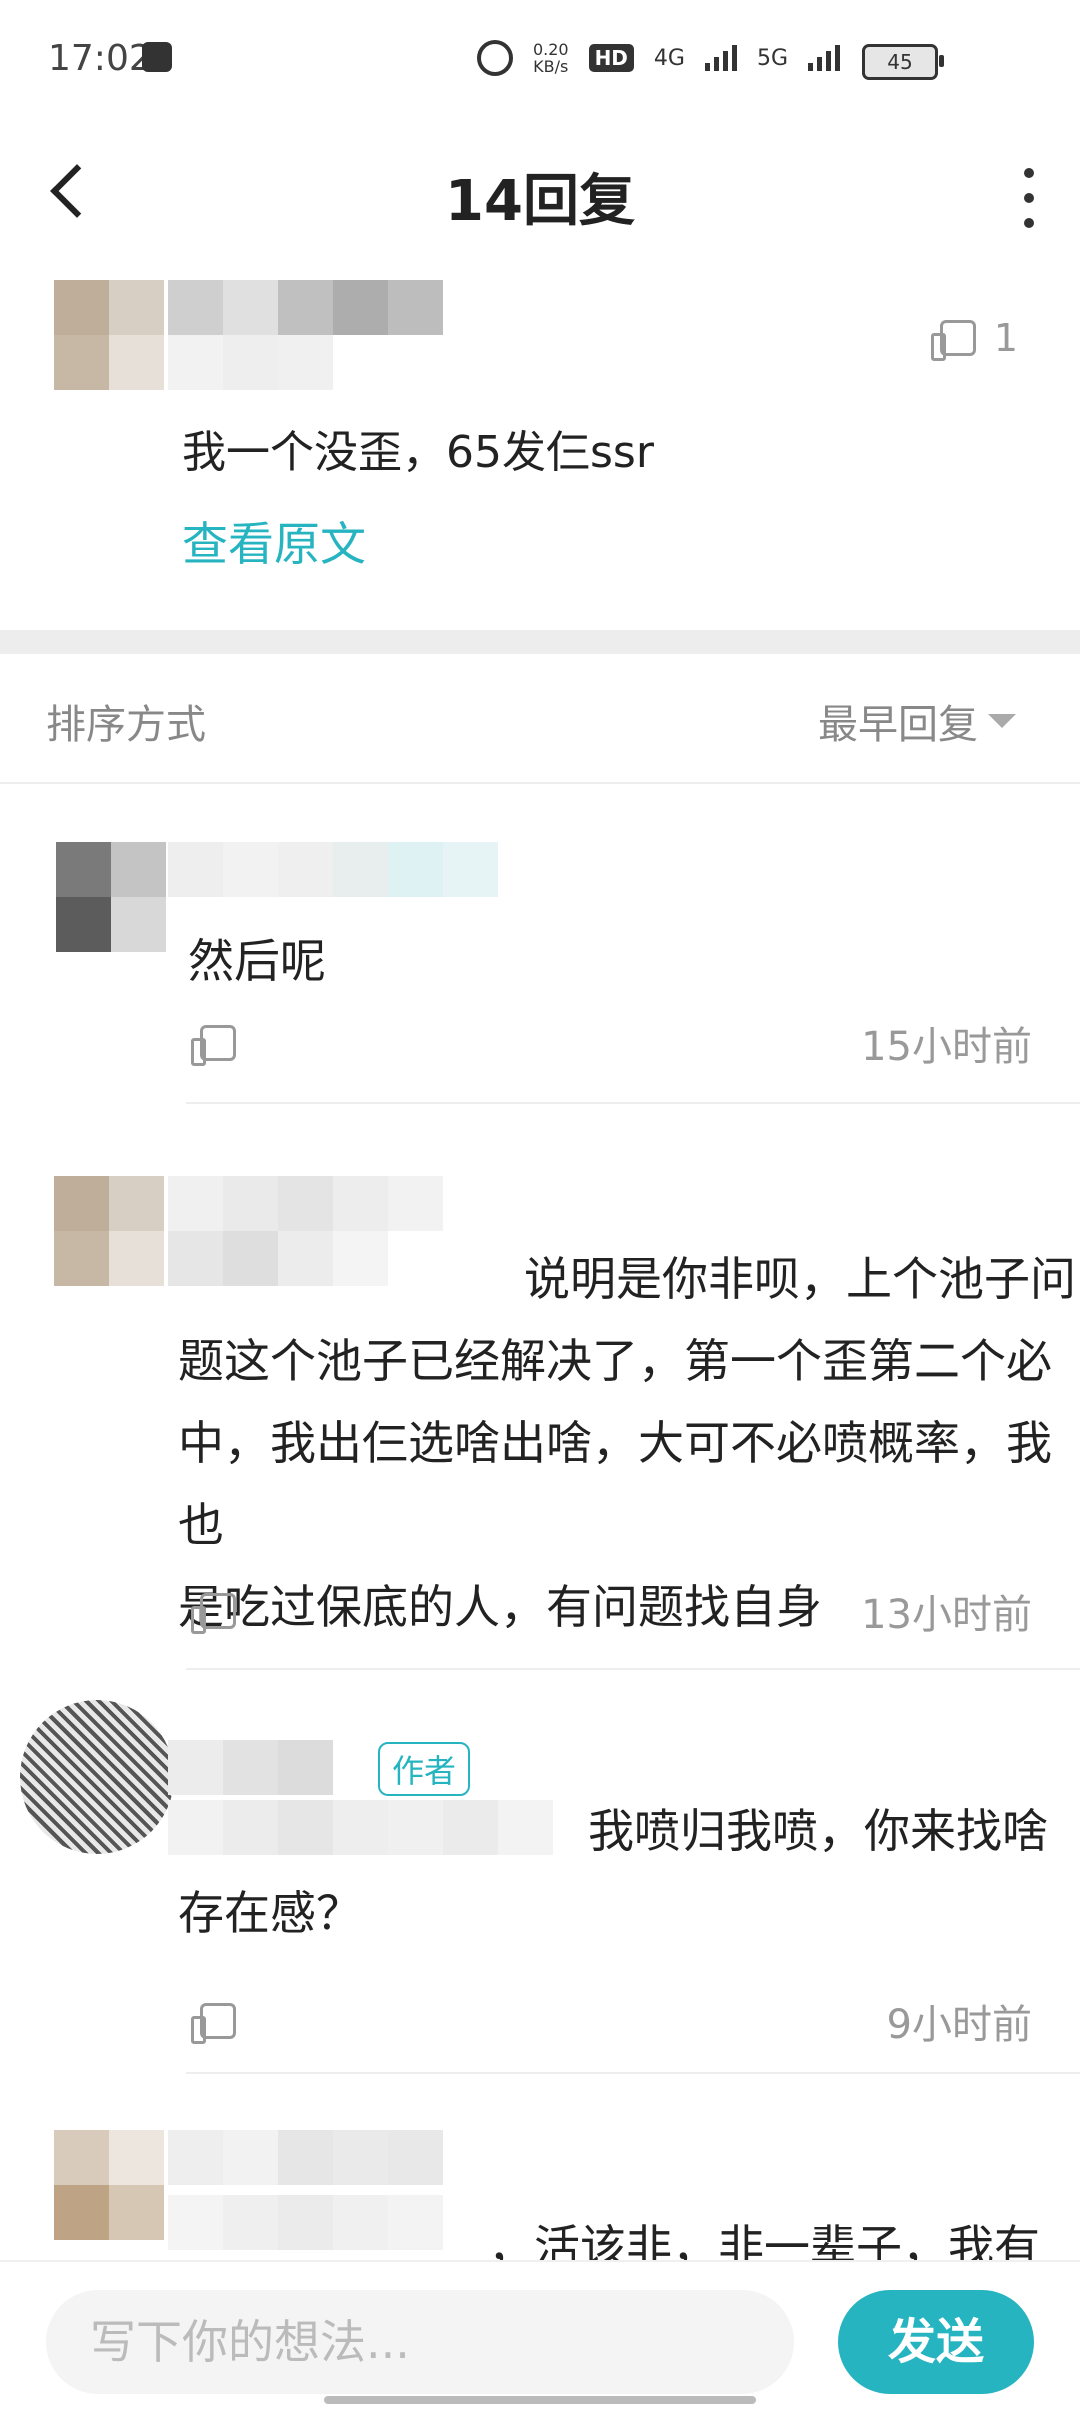 The width and height of the screenshot is (1080, 2410). I want to click on view-original-link: 查看原文, so click(274, 541).